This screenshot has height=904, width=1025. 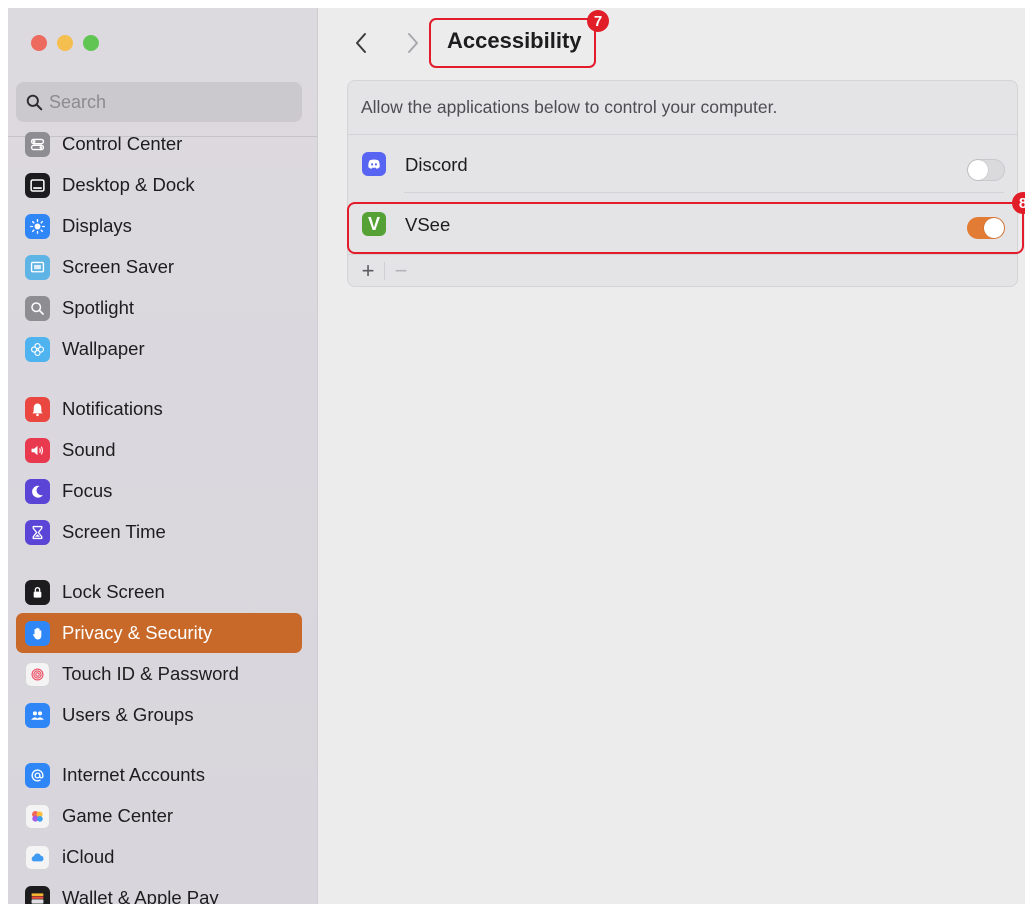 I want to click on sidebar-item-label: Spotlight, so click(x=98, y=307).